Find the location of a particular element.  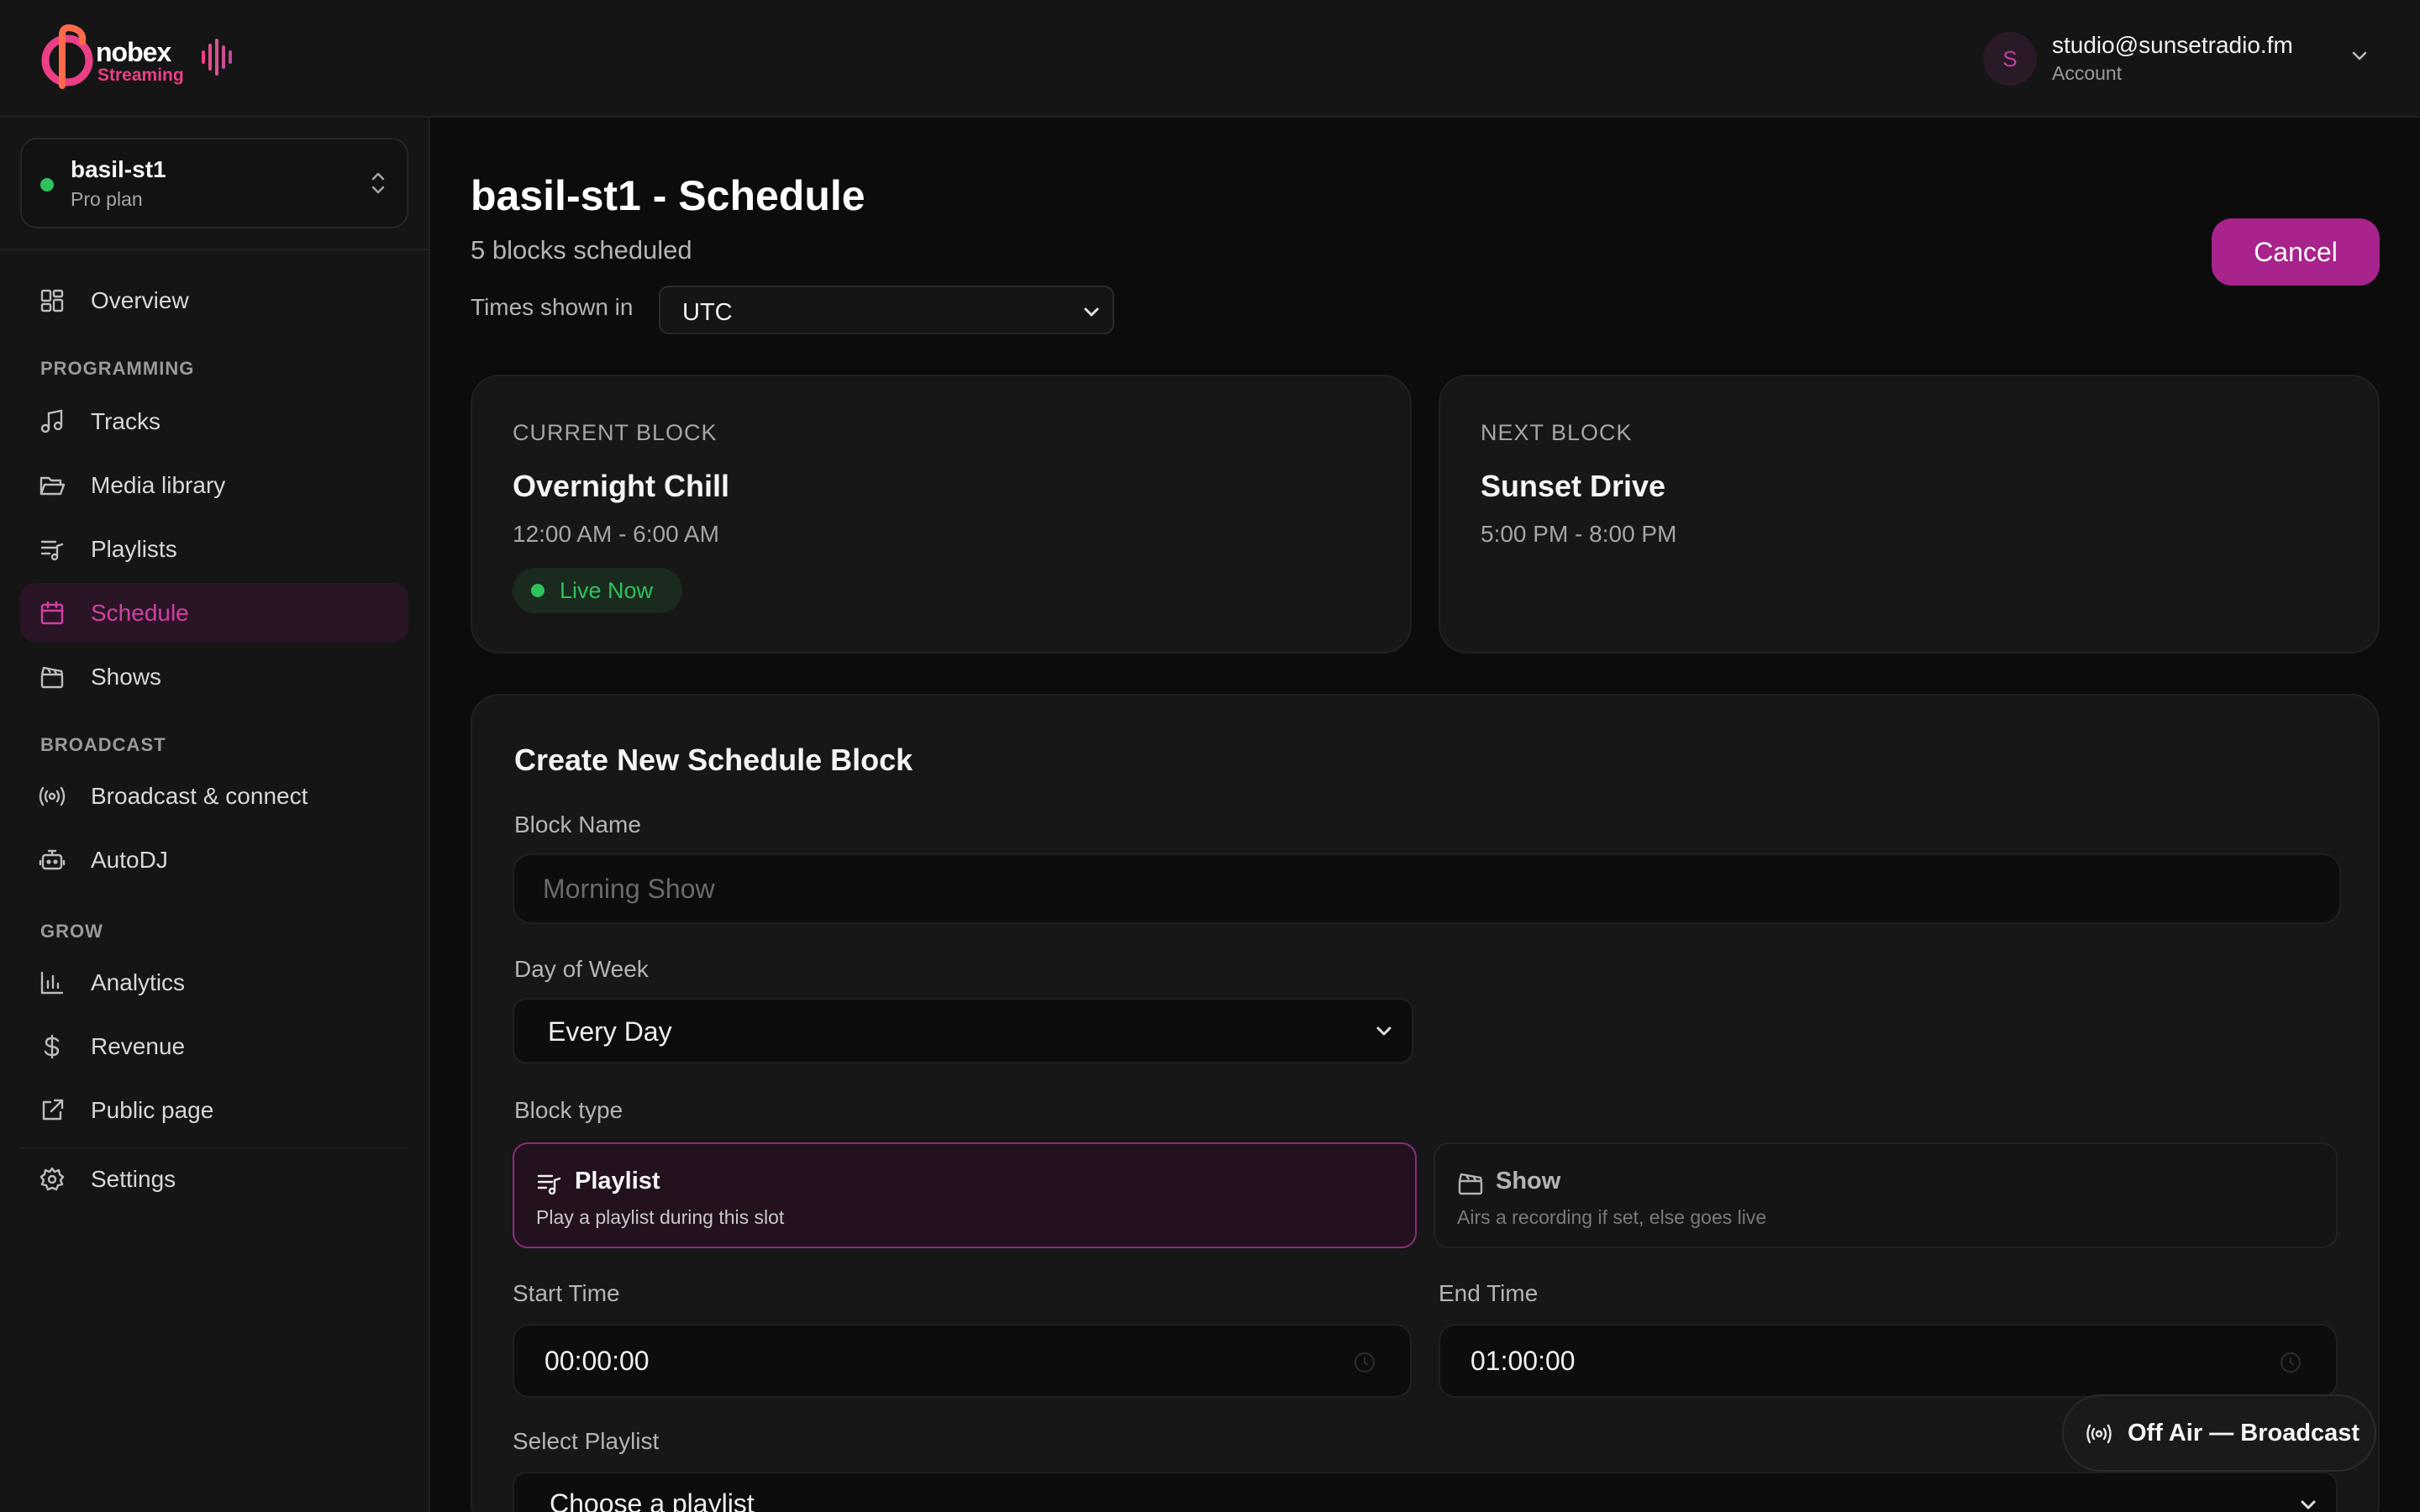

sidebar-item-label: Revenue is located at coordinates (138, 1046).